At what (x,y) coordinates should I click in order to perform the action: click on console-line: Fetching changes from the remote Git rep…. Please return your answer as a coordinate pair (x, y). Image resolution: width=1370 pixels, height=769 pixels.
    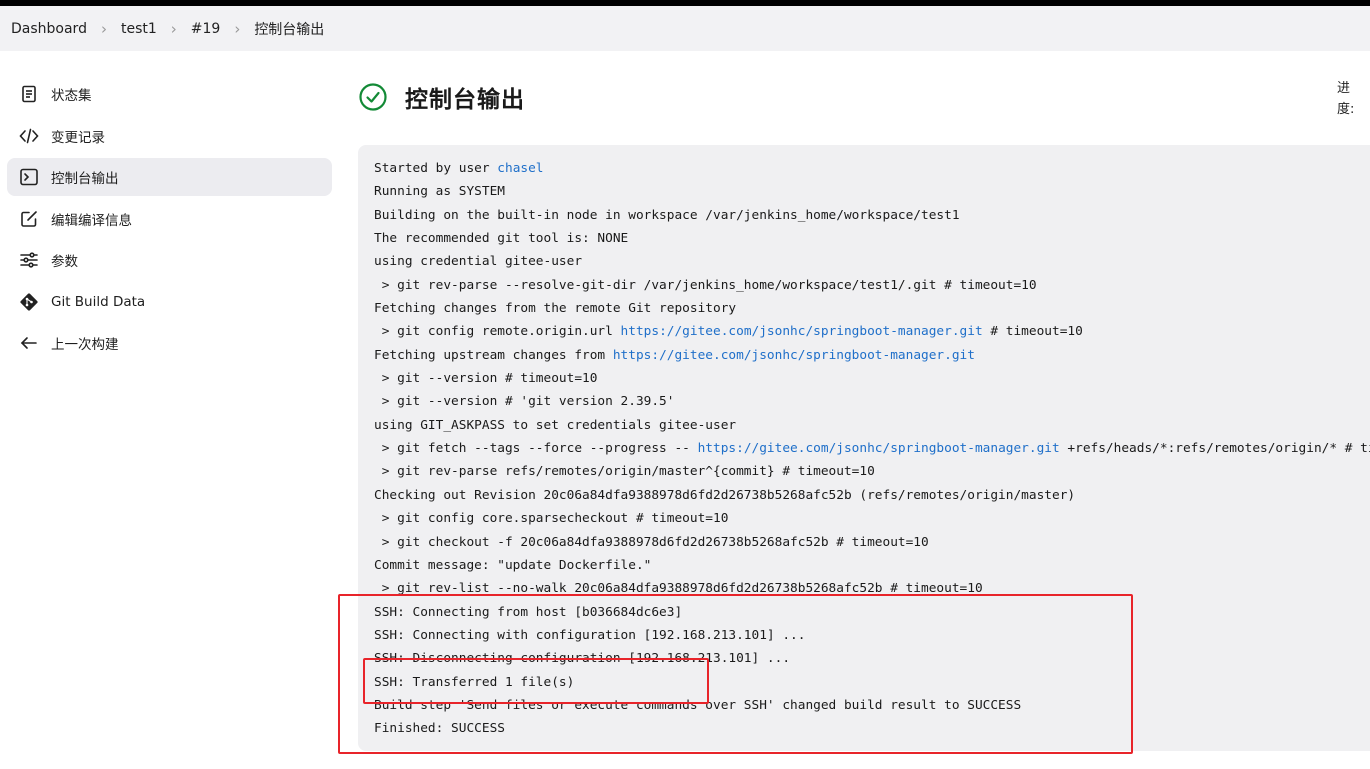
    Looking at the image, I should click on (872, 308).